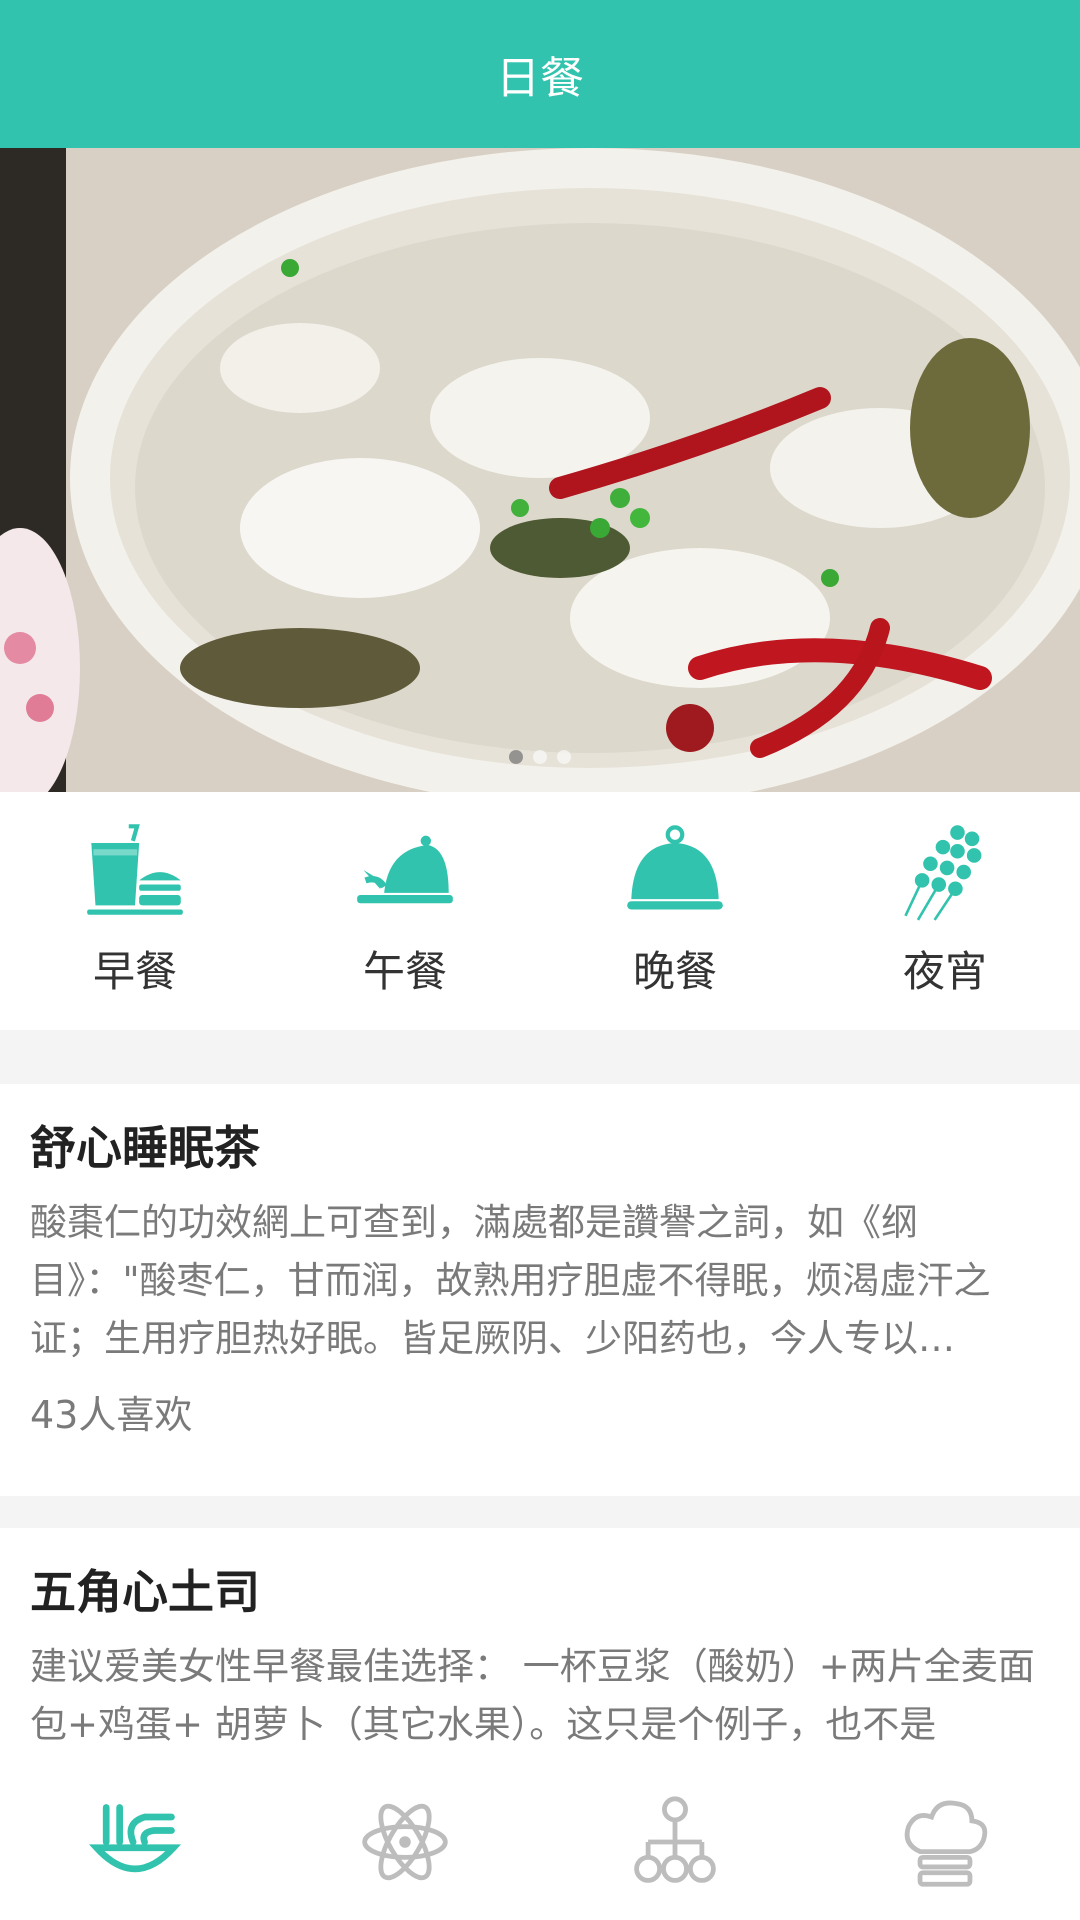 This screenshot has width=1080, height=1920. I want to click on category-label: 午餐, so click(404, 971).